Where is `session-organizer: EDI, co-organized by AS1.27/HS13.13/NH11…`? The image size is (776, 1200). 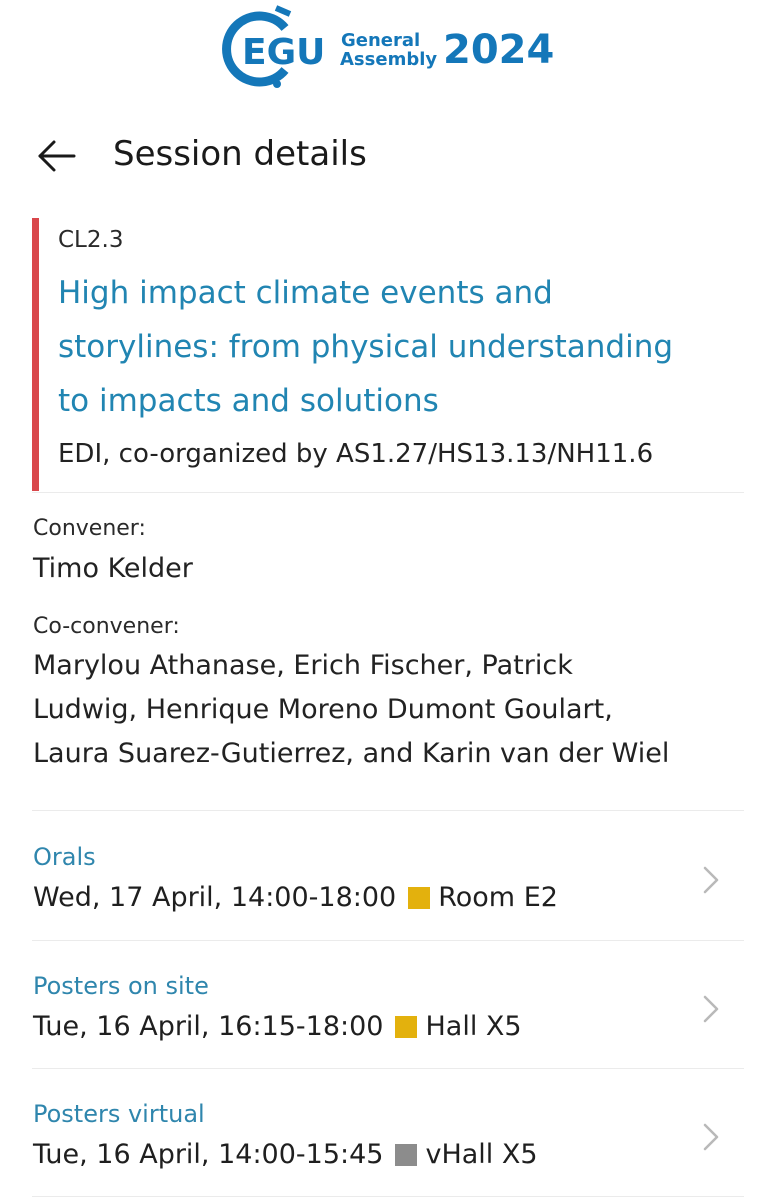 session-organizer: EDI, co-organized by AS1.27/HS13.13/NH11… is located at coordinates (356, 454).